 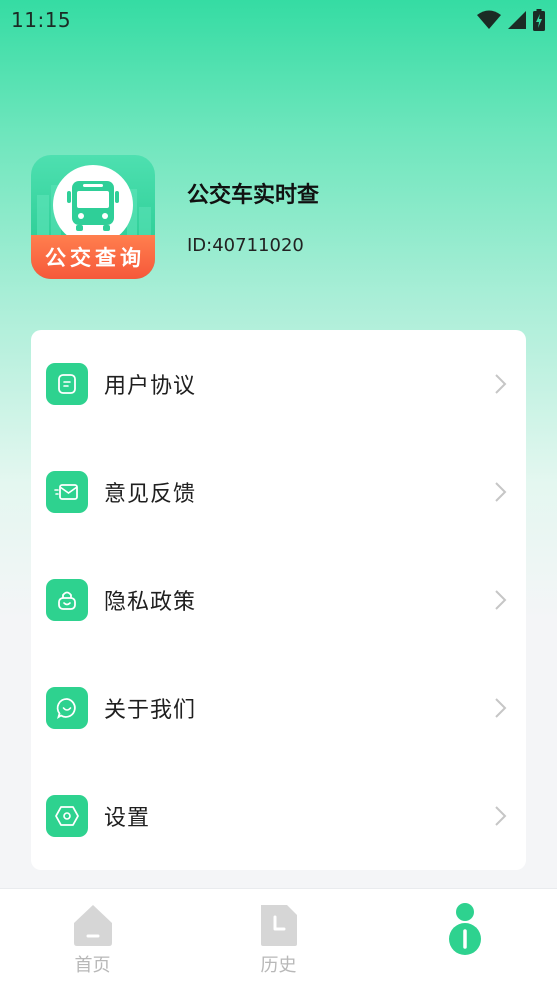 I want to click on tab-label: 首页, so click(x=92, y=965).